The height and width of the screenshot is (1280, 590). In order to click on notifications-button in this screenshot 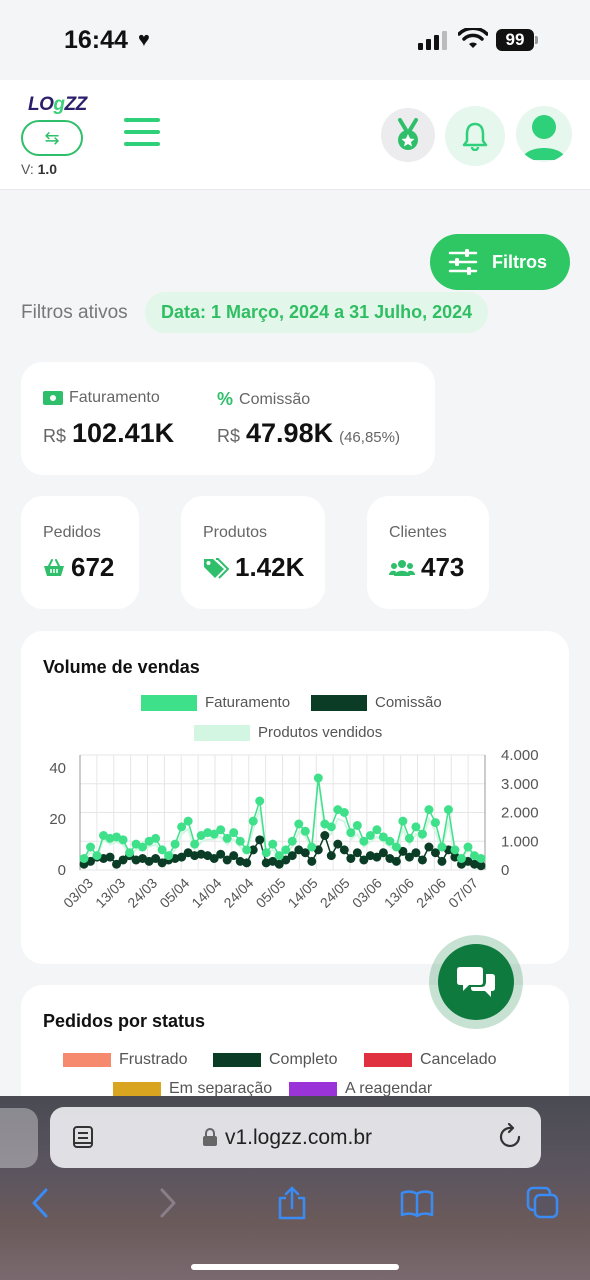, I will do `click(475, 136)`.